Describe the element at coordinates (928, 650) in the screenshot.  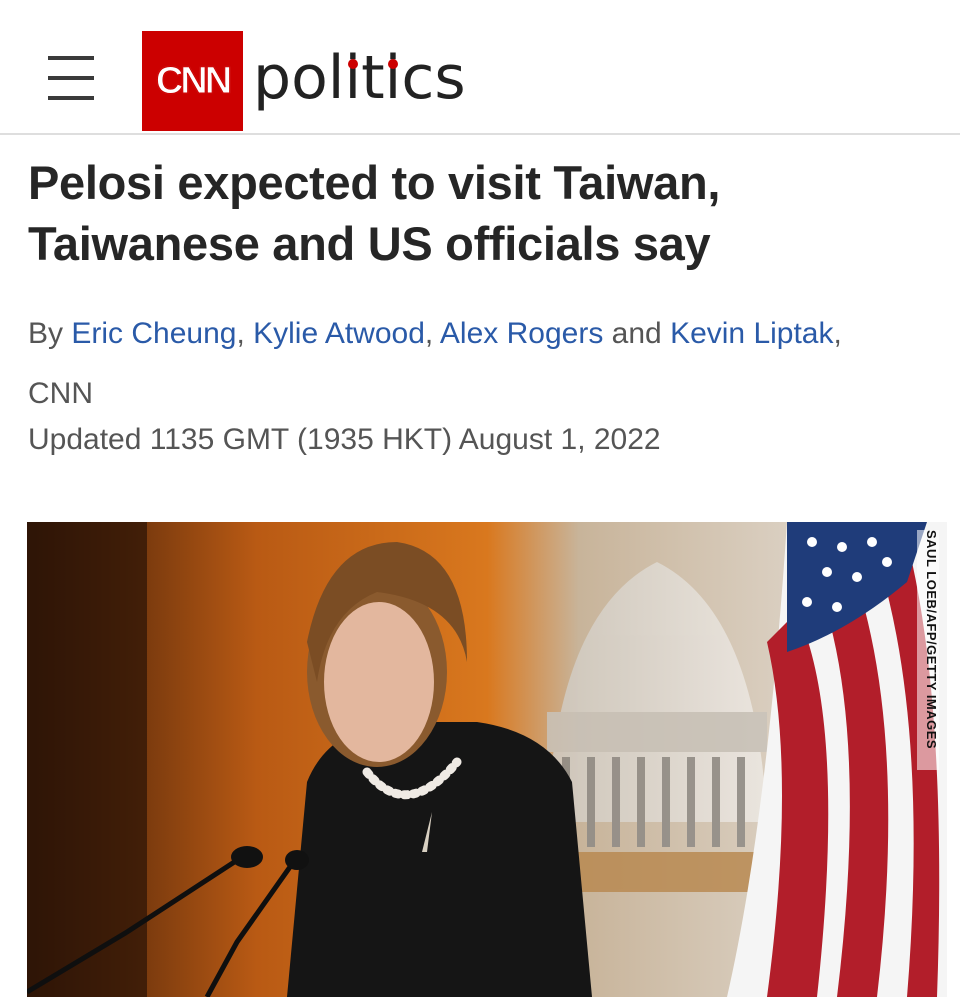
I see `photo-credit: SAUL LOEB/AFP/GETTY IMAGES` at that location.